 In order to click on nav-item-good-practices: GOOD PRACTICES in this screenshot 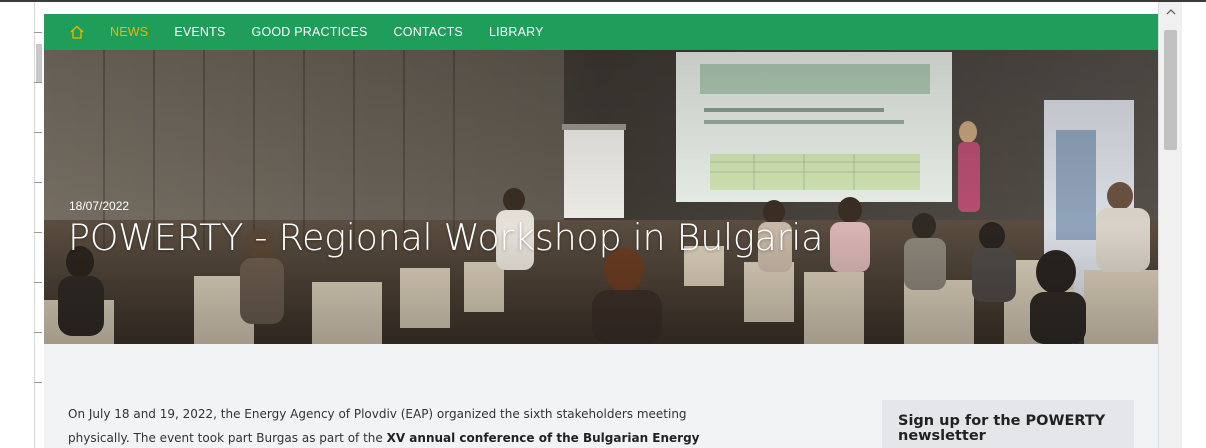, I will do `click(310, 32)`.